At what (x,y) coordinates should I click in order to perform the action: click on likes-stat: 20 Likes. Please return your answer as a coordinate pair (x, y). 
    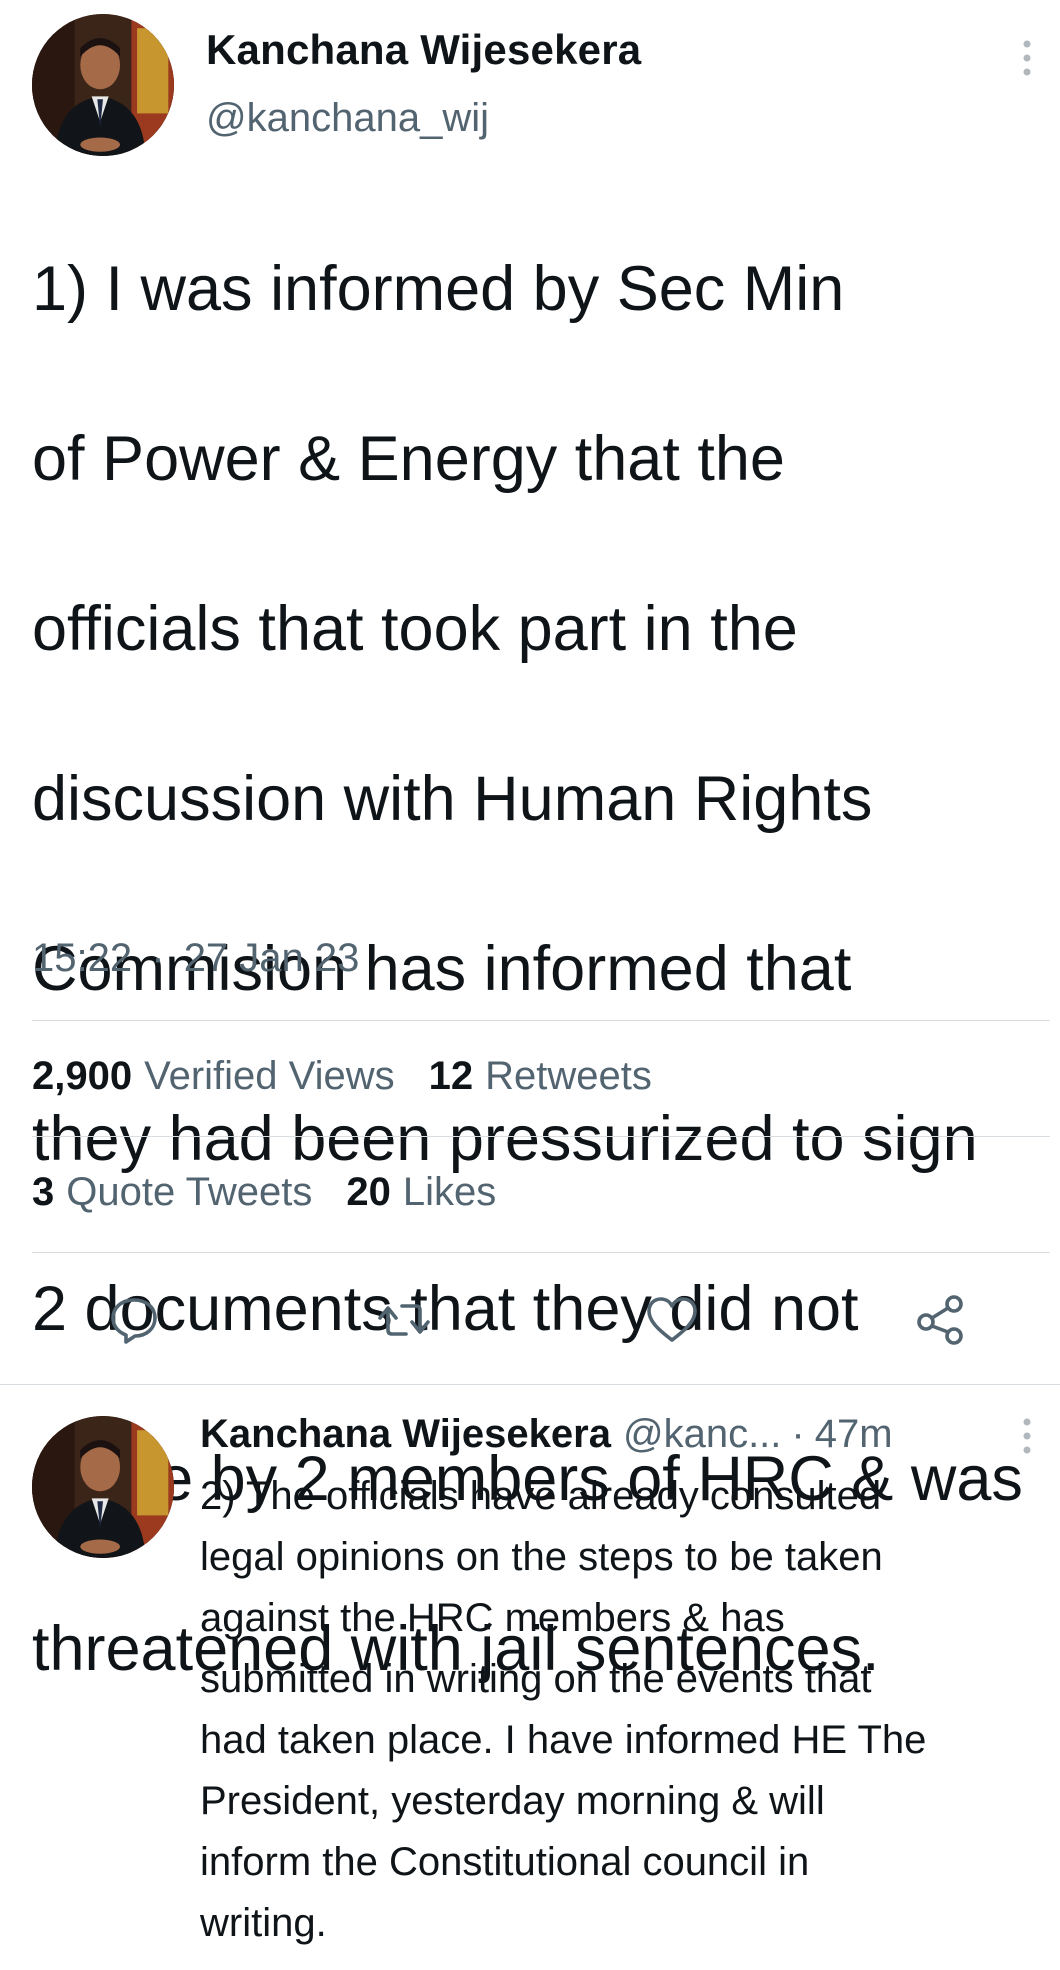
    Looking at the image, I should click on (421, 1192).